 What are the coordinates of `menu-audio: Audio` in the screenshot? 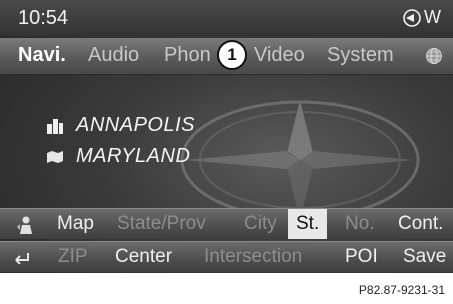 It's located at (113, 55).